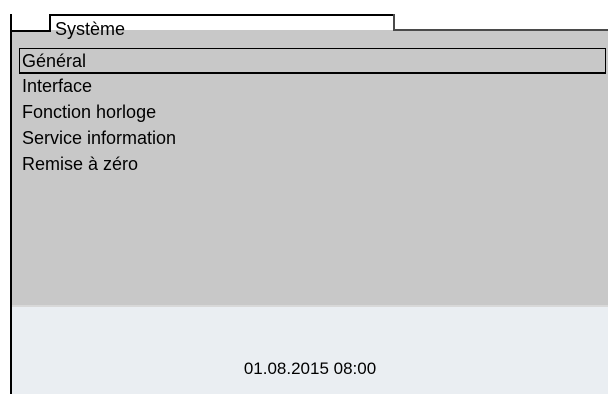 Image resolution: width=608 pixels, height=394 pixels. What do you see at coordinates (90, 29) in the screenshot?
I see `tab-system: Système` at bounding box center [90, 29].